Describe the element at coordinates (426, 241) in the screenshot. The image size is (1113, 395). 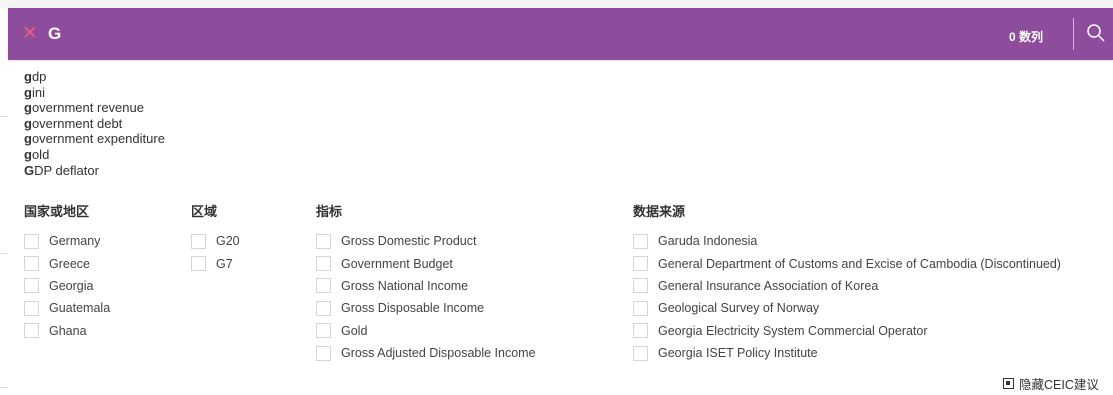
I see `indicator-option: Gross Domestic Product` at that location.